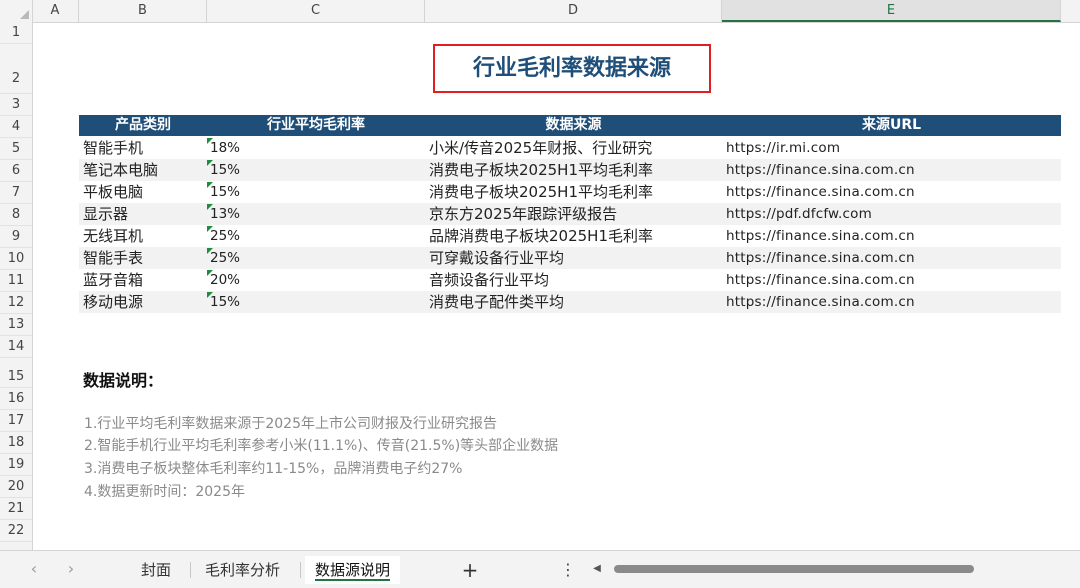 This screenshot has width=1080, height=588. What do you see at coordinates (113, 258) in the screenshot?
I see `cell-category: 智能手表` at bounding box center [113, 258].